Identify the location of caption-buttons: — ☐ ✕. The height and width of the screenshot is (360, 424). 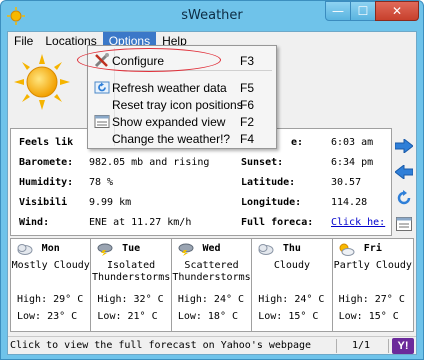
(372, 11).